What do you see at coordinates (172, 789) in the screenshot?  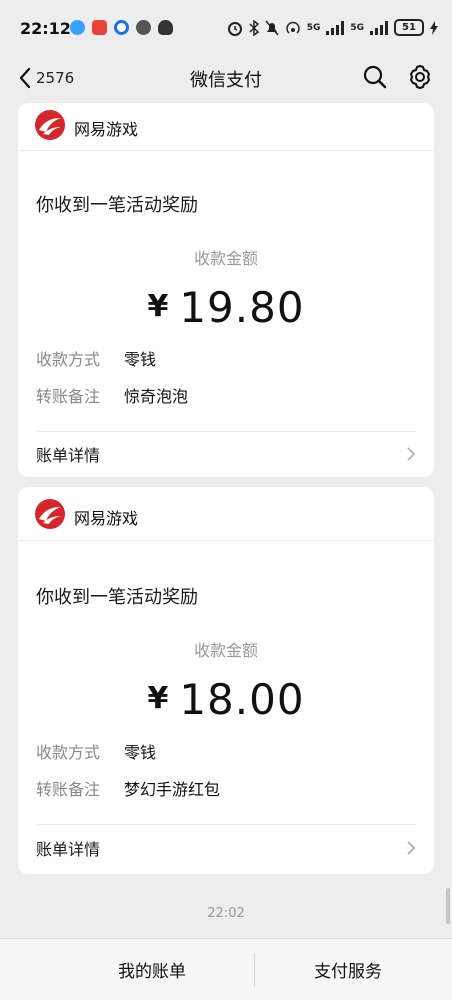 I see `info-value: 梦幻手游红包` at bounding box center [172, 789].